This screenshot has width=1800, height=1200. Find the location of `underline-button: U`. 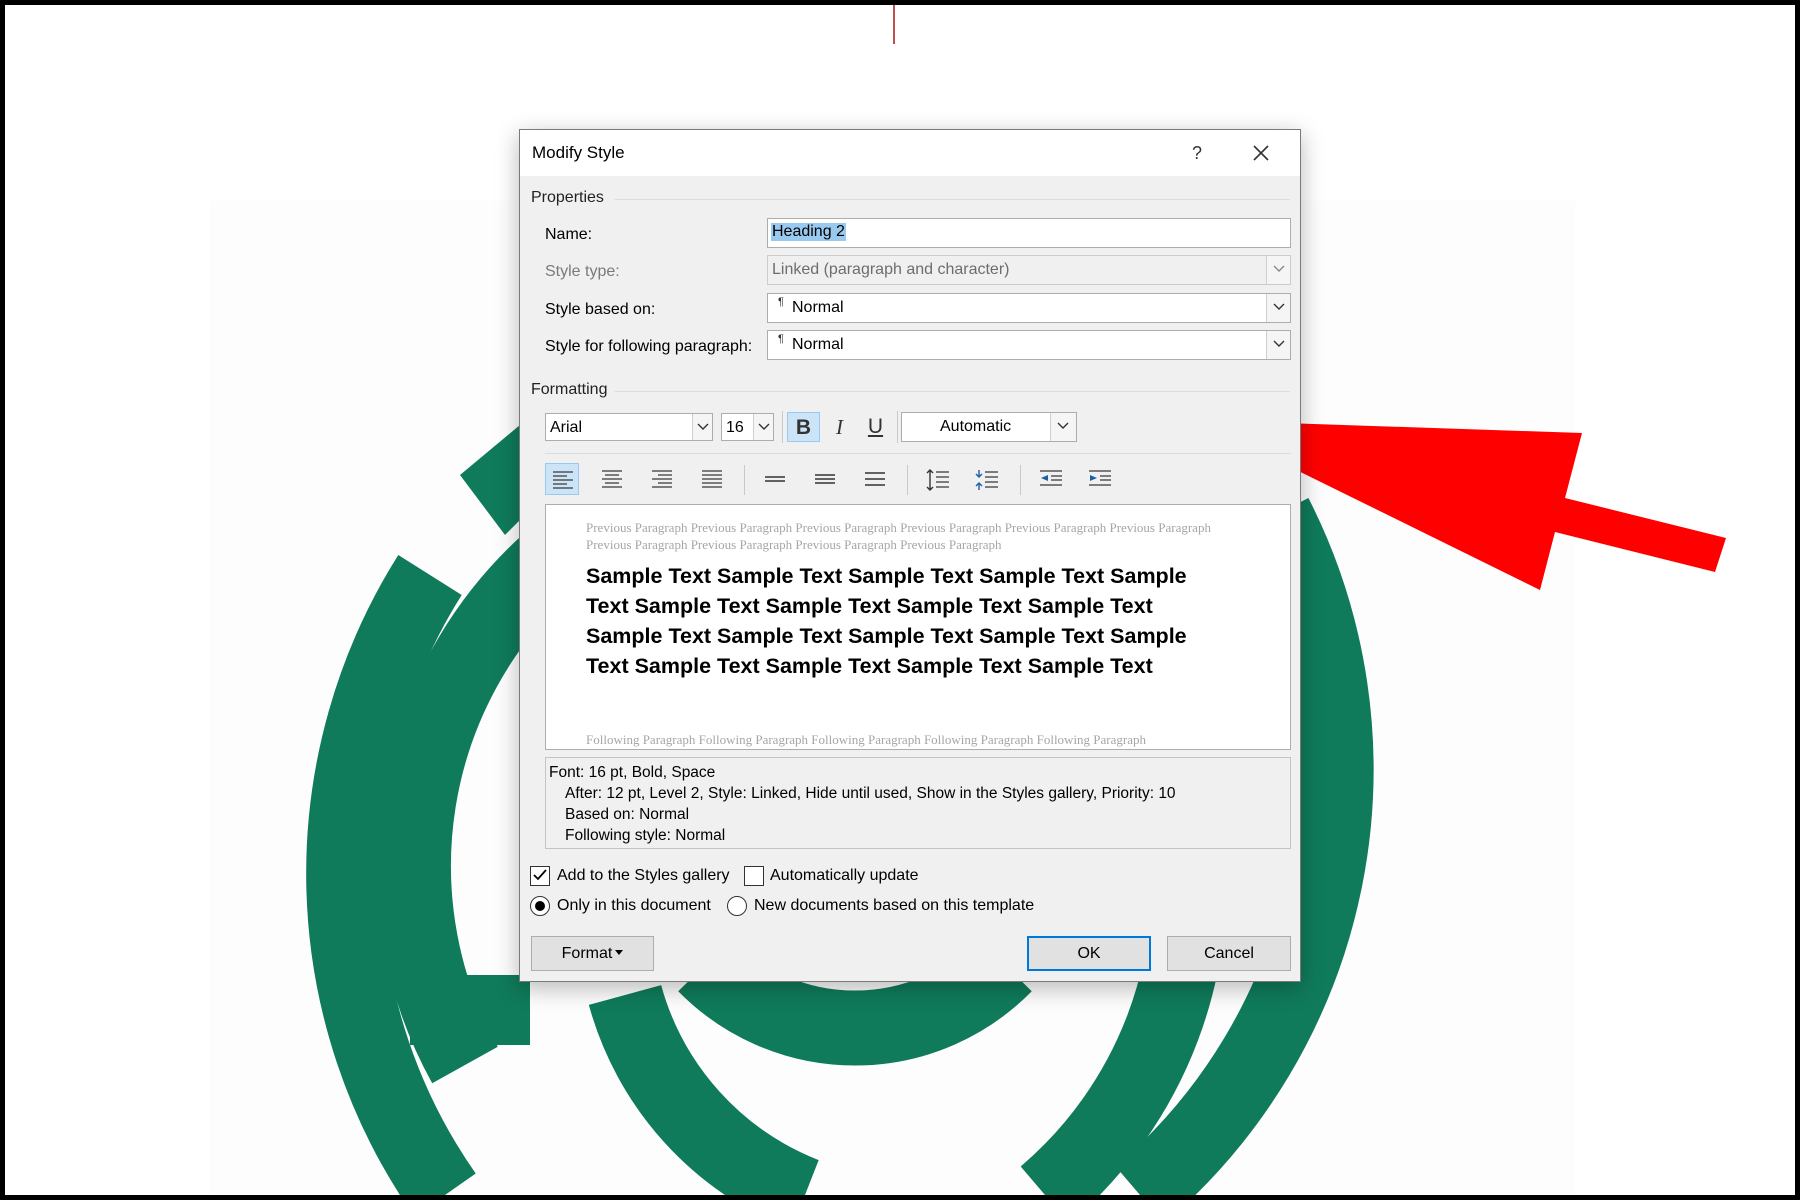

underline-button: U is located at coordinates (875, 427).